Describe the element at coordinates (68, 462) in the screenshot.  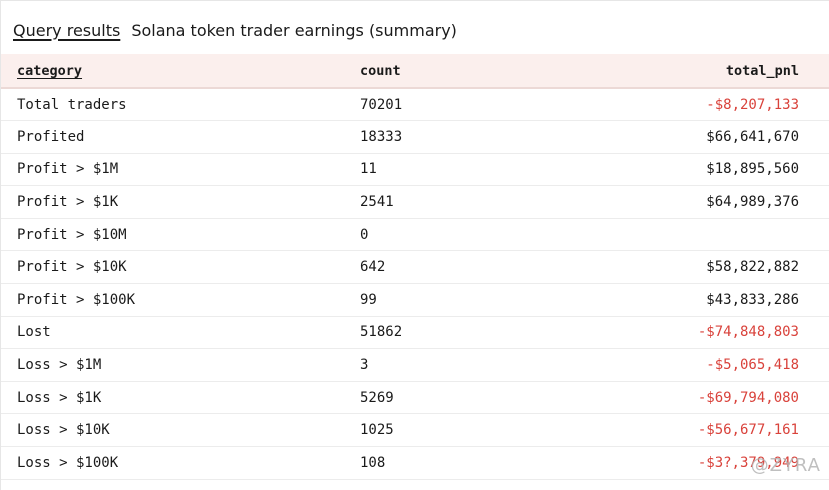
I see `cell-category: Loss > $100K` at that location.